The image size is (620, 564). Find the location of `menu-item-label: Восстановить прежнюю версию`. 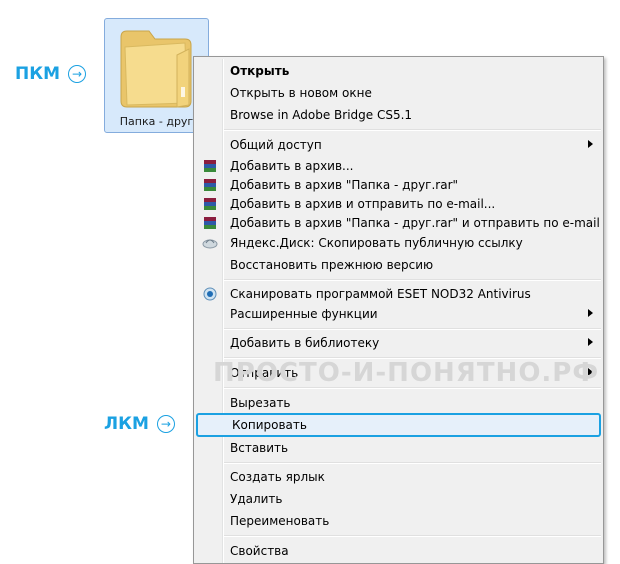

menu-item-label: Восстановить прежнюю версию is located at coordinates (332, 265).